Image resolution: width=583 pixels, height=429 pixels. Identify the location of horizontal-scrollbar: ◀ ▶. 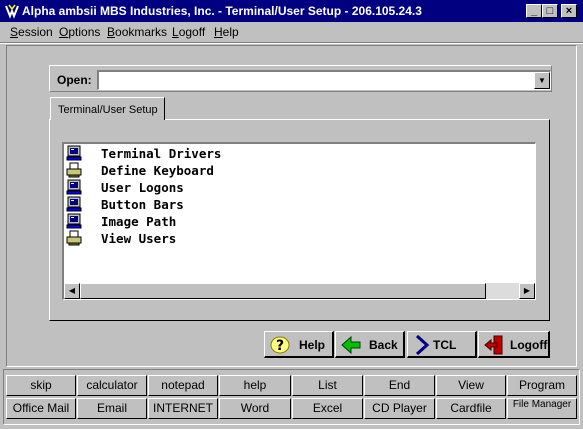
(299, 291).